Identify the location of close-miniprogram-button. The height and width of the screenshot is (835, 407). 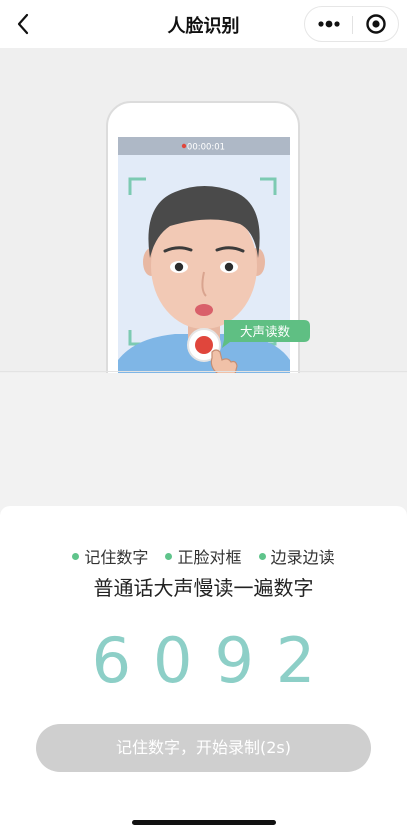
(376, 24).